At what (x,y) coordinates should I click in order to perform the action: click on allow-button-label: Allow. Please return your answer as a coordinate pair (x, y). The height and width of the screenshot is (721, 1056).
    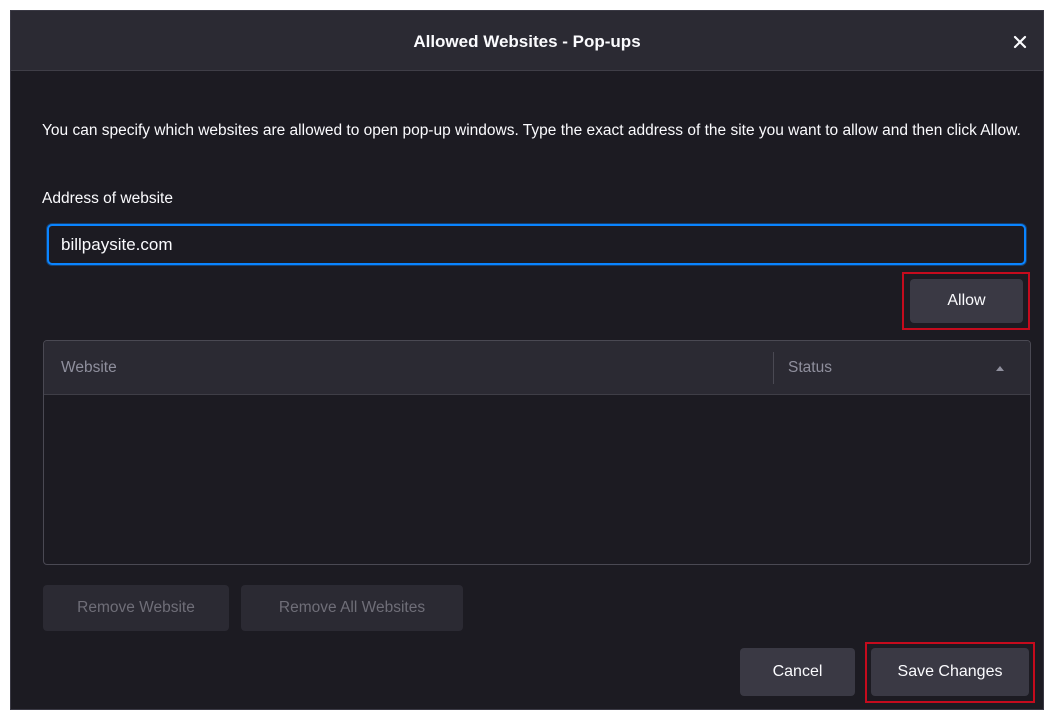
    Looking at the image, I should click on (966, 300).